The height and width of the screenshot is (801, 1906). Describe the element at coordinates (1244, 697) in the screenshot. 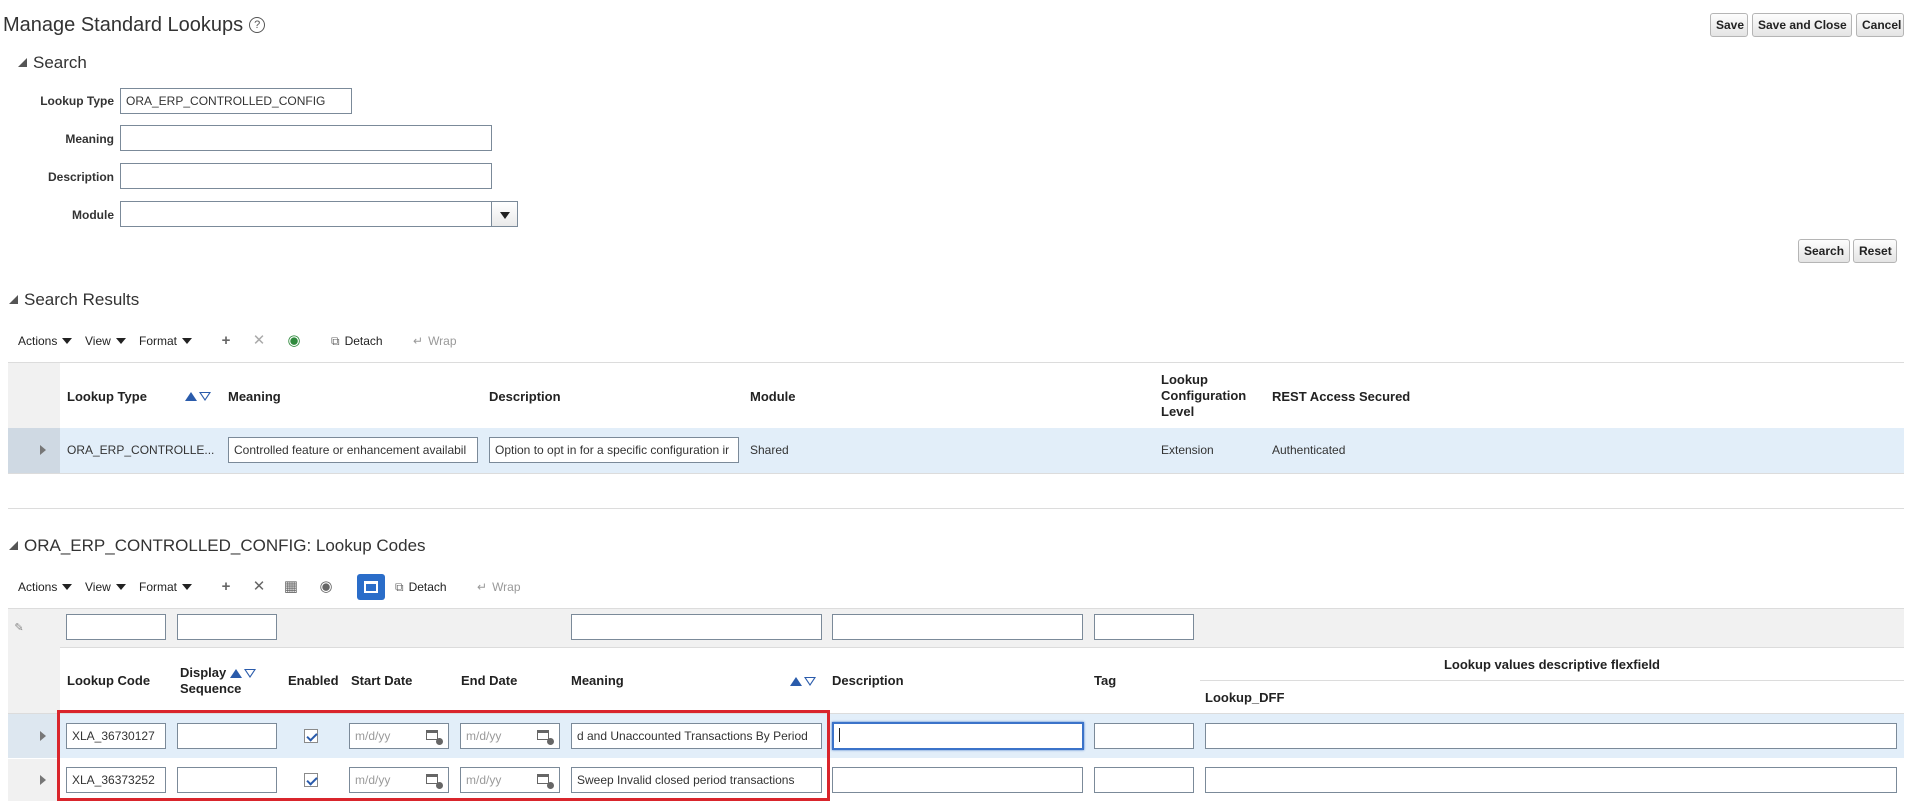

I see `col-lookup-dff: Lookup_DFF` at that location.